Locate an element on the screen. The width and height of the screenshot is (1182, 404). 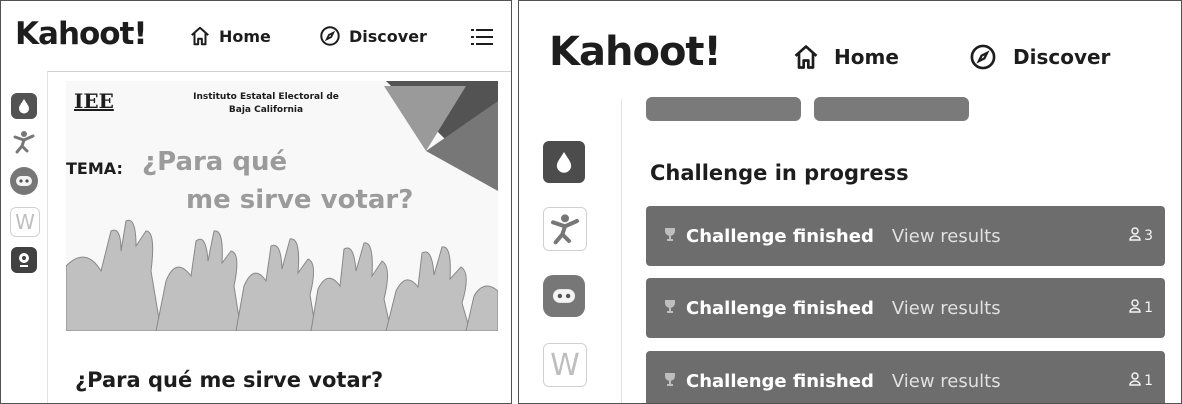
tema-label: TEMA: is located at coordinates (94, 168).